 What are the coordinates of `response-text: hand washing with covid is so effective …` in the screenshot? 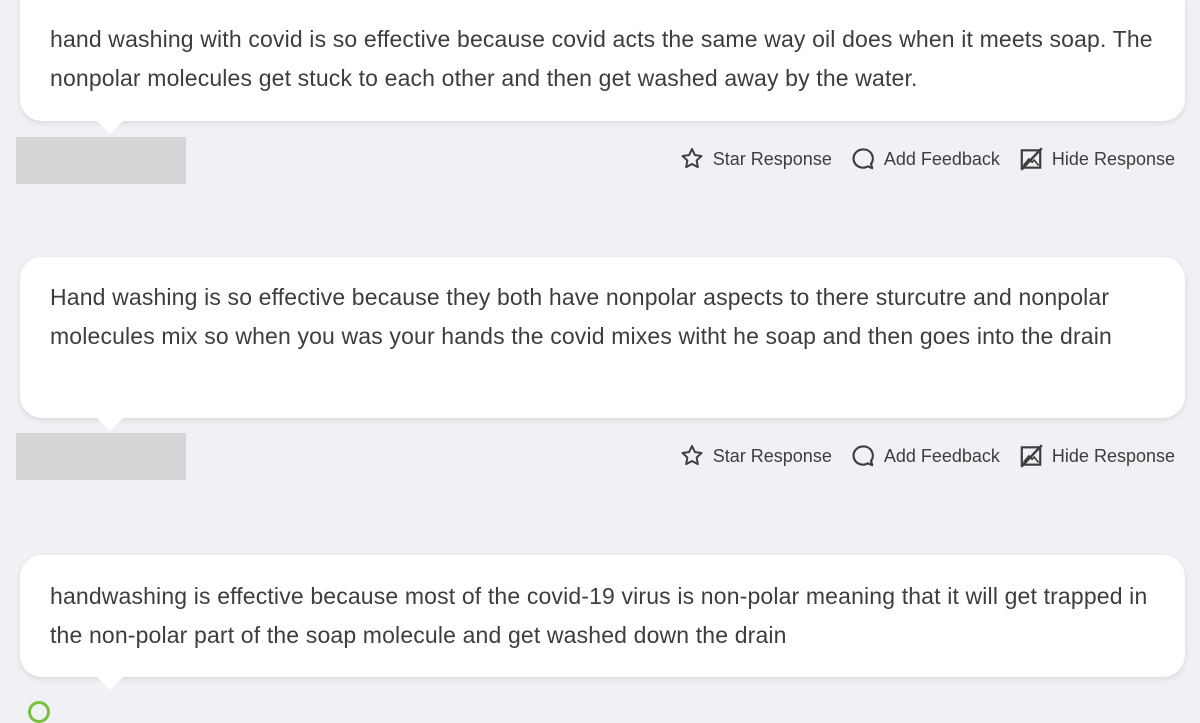 It's located at (601, 58).